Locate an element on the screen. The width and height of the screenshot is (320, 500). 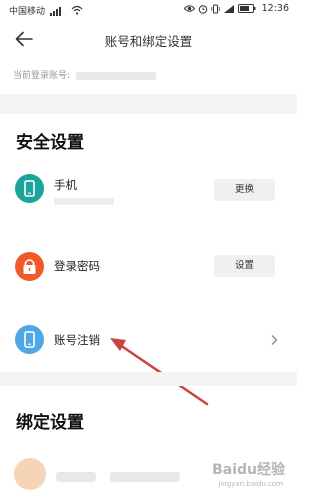
phone-number-blurred is located at coordinates (84, 201).